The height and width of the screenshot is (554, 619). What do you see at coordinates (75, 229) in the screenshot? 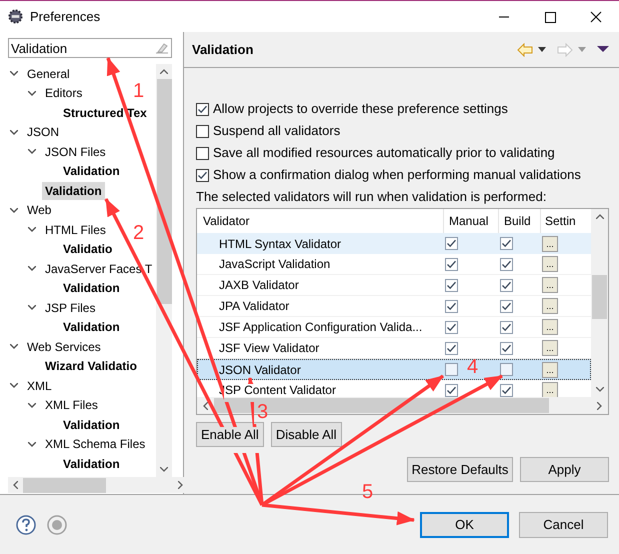
I see `tree-item: HTML Files` at bounding box center [75, 229].